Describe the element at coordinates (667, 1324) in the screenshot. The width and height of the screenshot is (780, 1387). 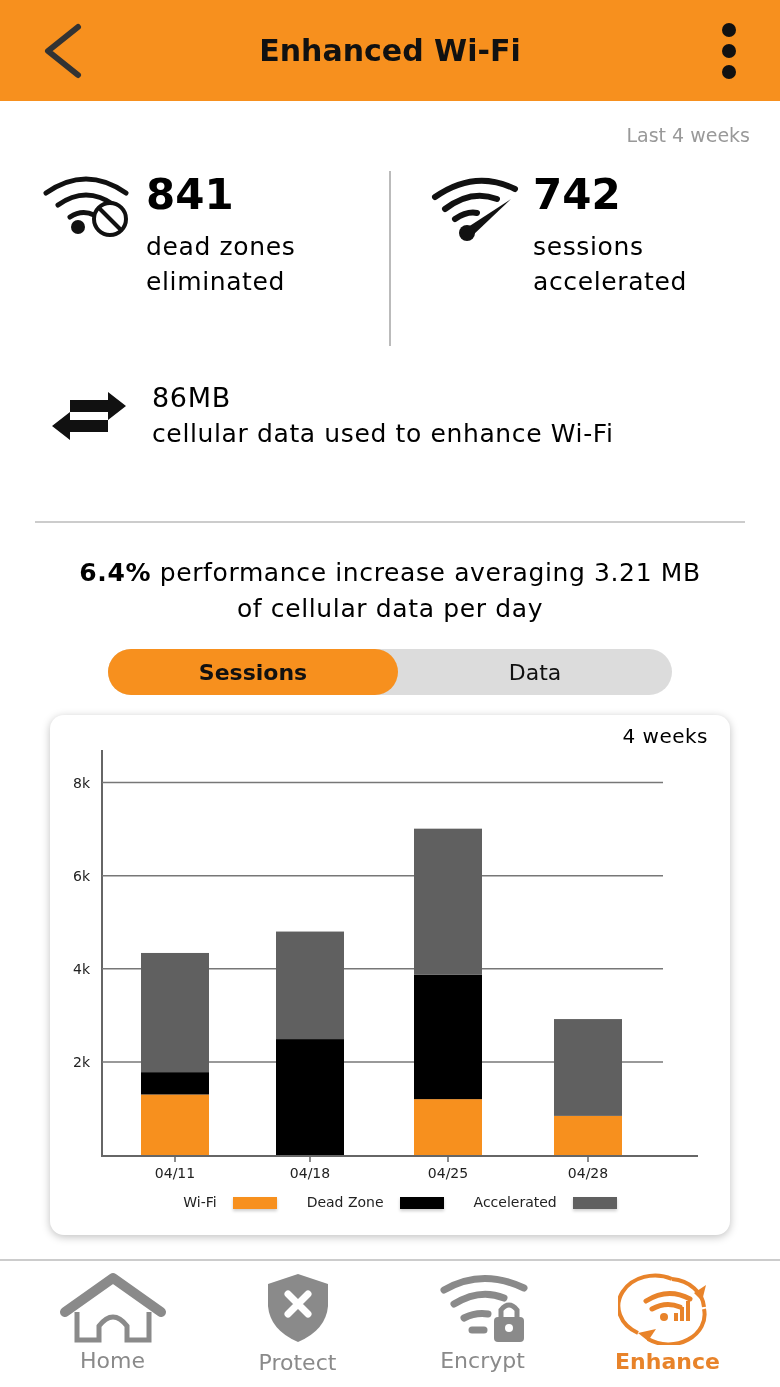
I see `nav-tab: Enhance` at that location.